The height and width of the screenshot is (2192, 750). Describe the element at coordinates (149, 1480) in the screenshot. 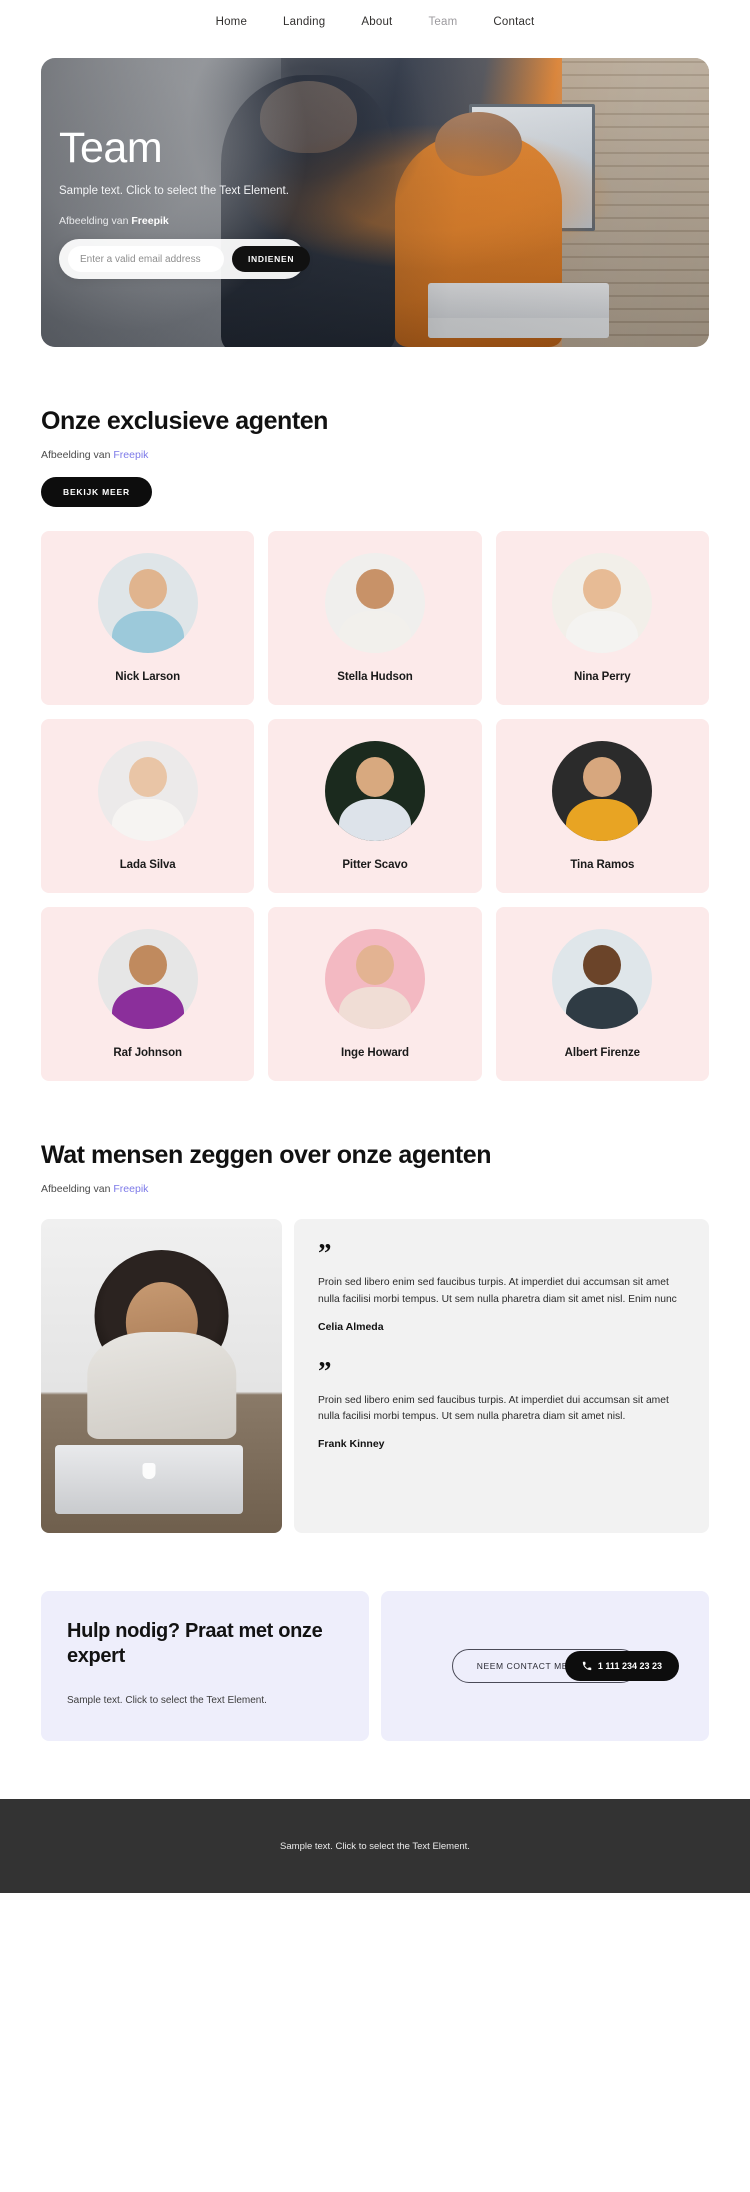

I see `photo-laptop` at that location.